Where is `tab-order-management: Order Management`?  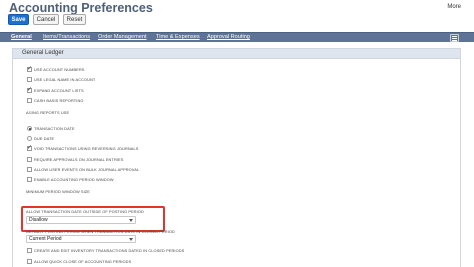
tab-order-management: Order Management is located at coordinates (122, 37).